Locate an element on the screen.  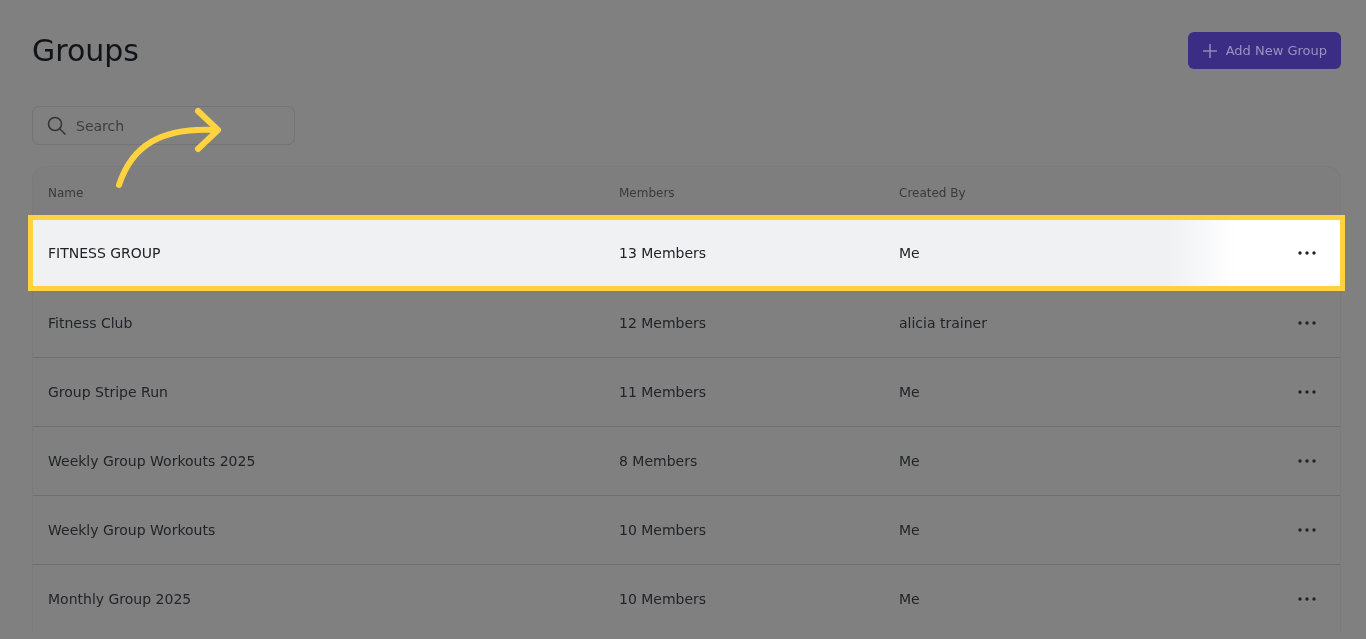
add-new-group-button: Add New Group is located at coordinates (1264, 50).